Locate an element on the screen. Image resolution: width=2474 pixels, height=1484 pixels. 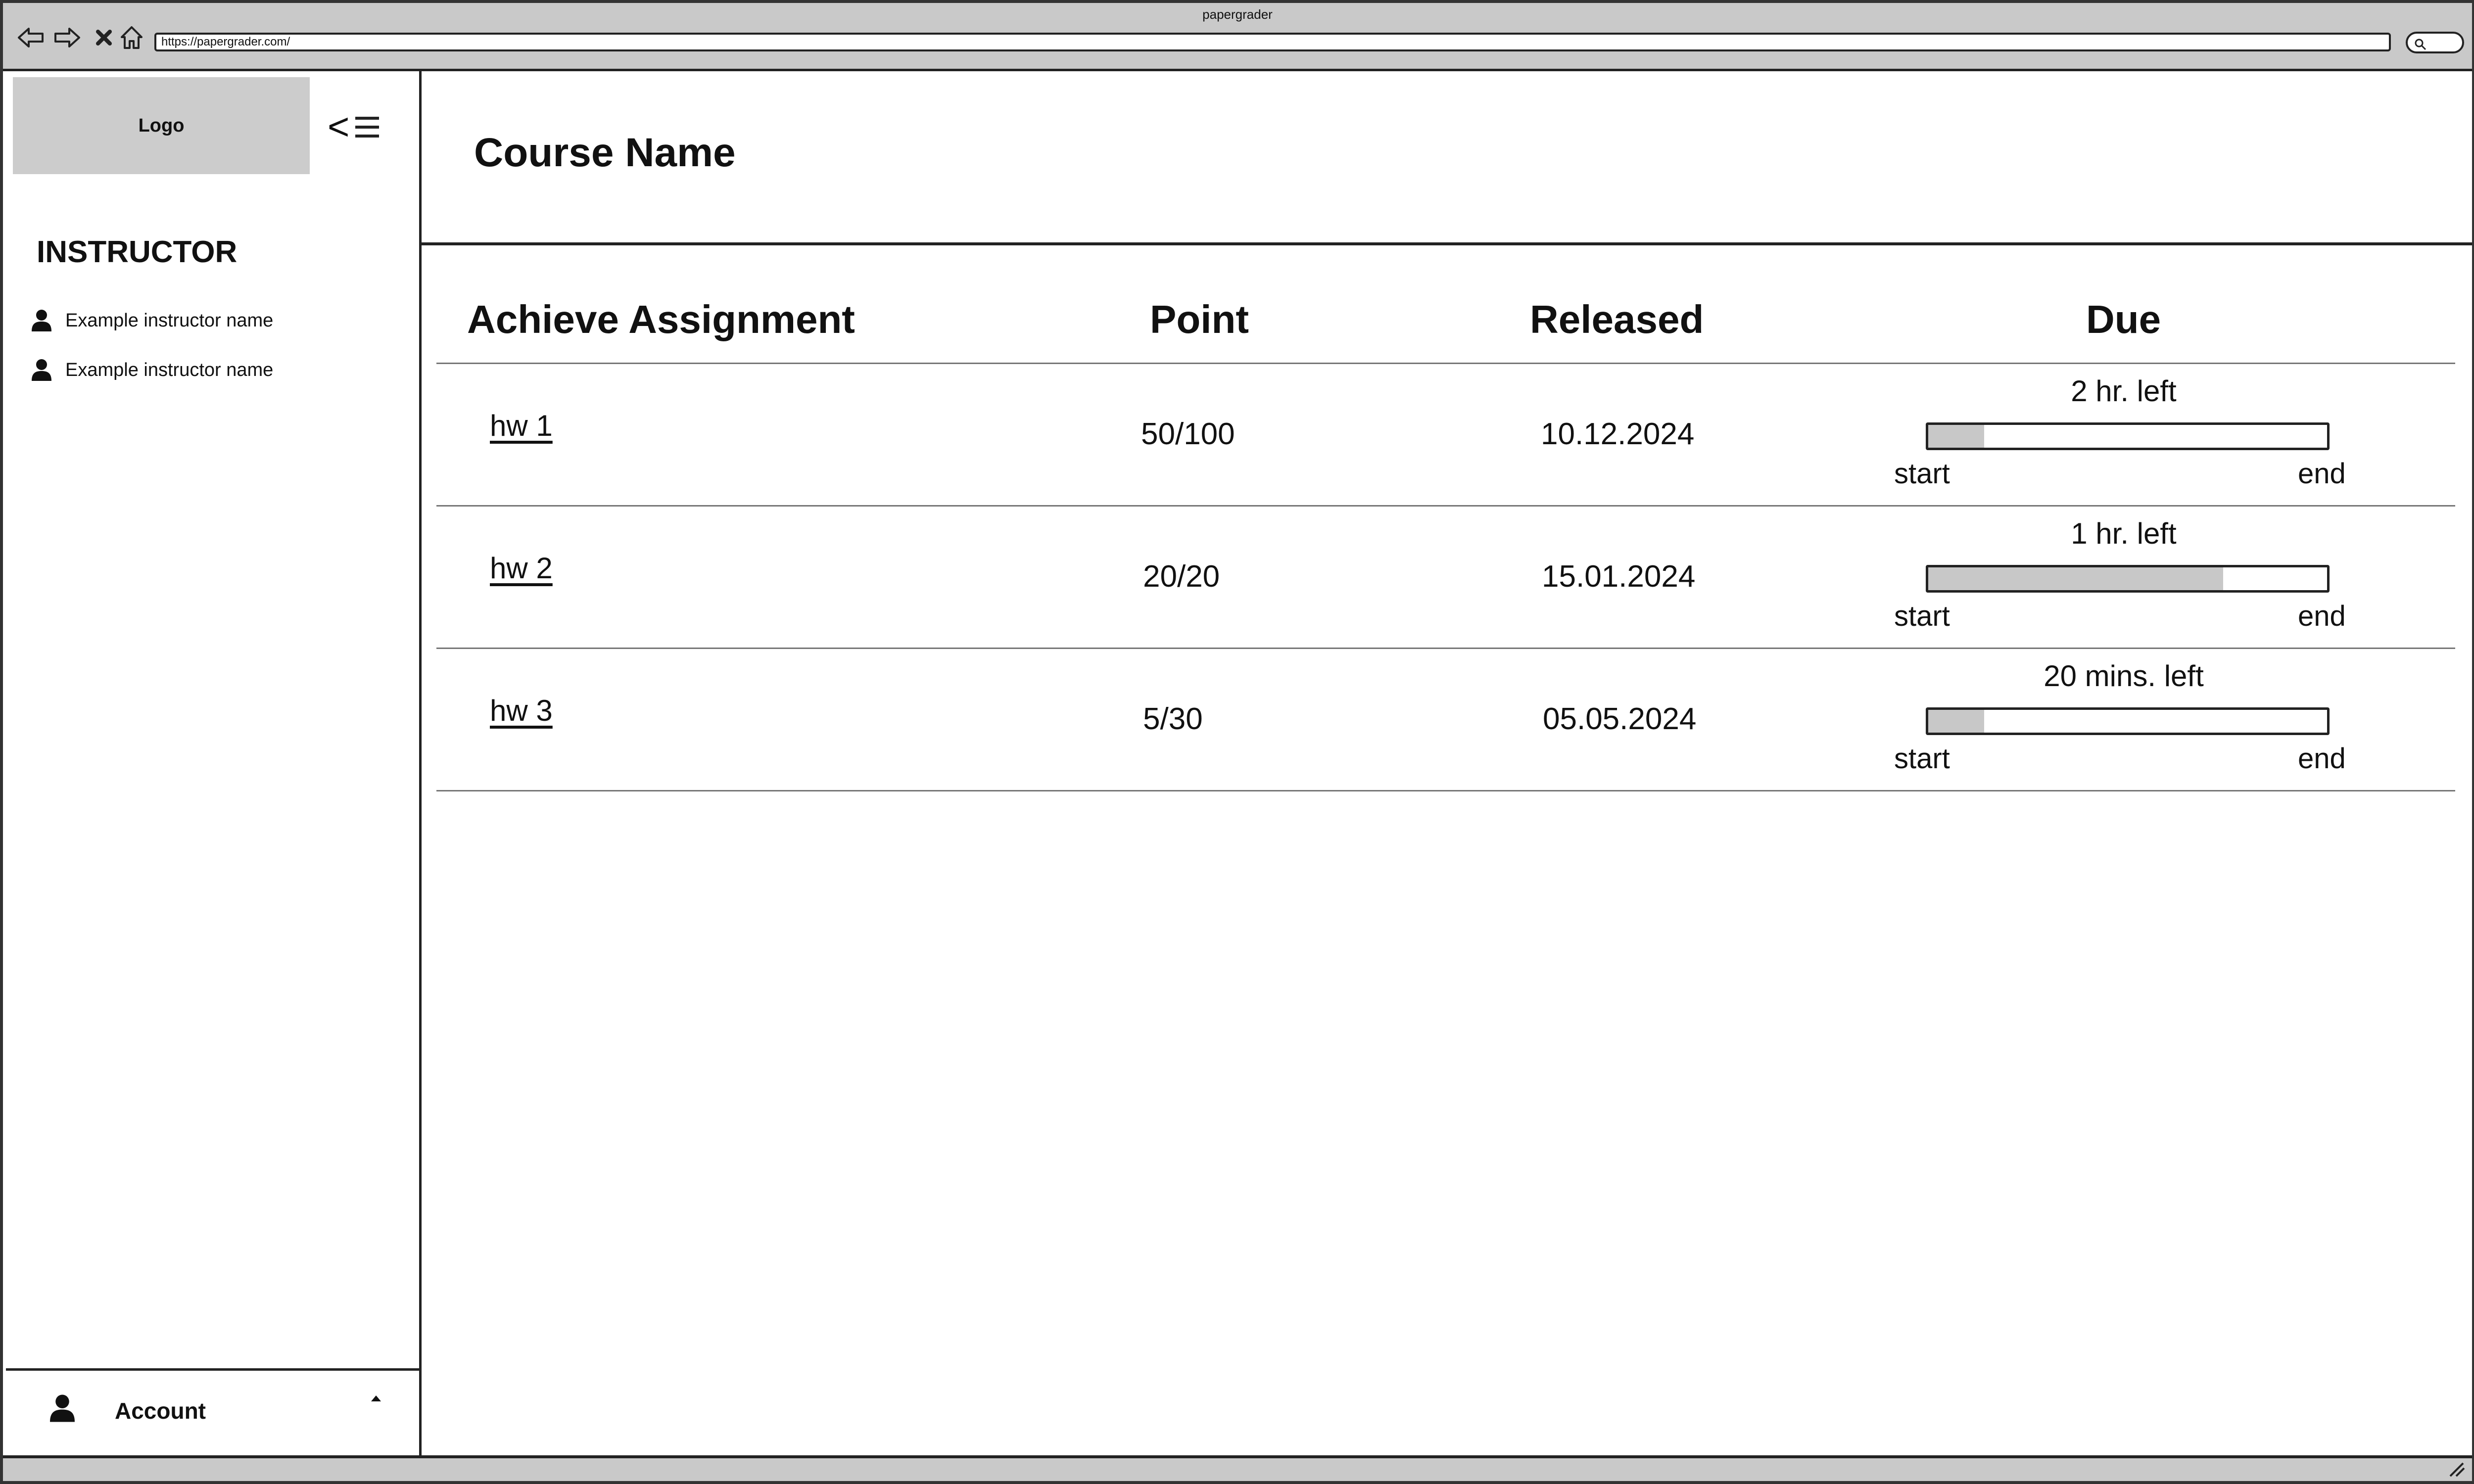
assignment-link: hw 2 is located at coordinates (521, 568).